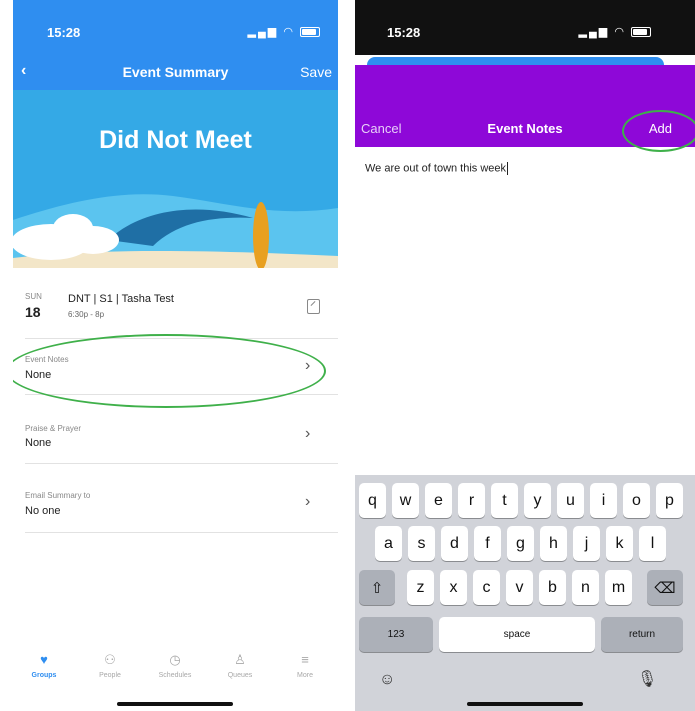 The image size is (695, 711). I want to click on email-summary-label: Email Summary to, so click(58, 495).